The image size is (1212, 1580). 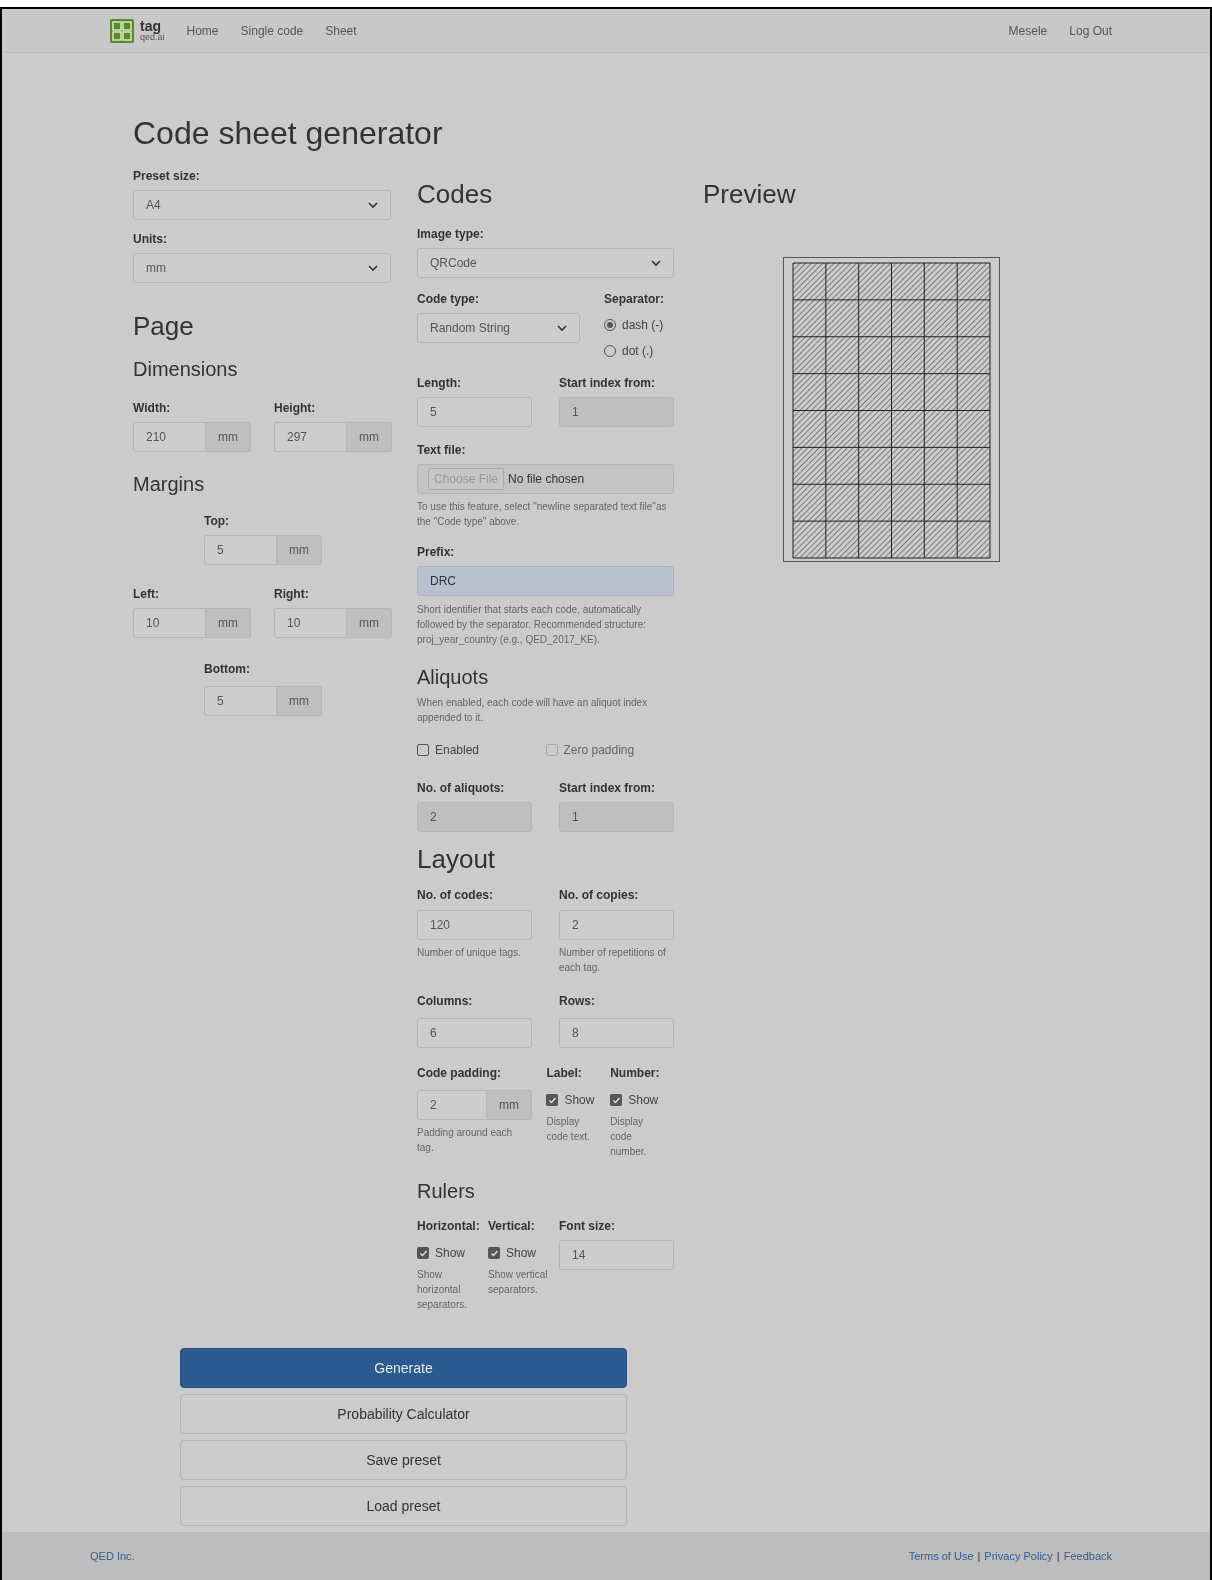 I want to click on radio-label: dash (-), so click(x=643, y=325).